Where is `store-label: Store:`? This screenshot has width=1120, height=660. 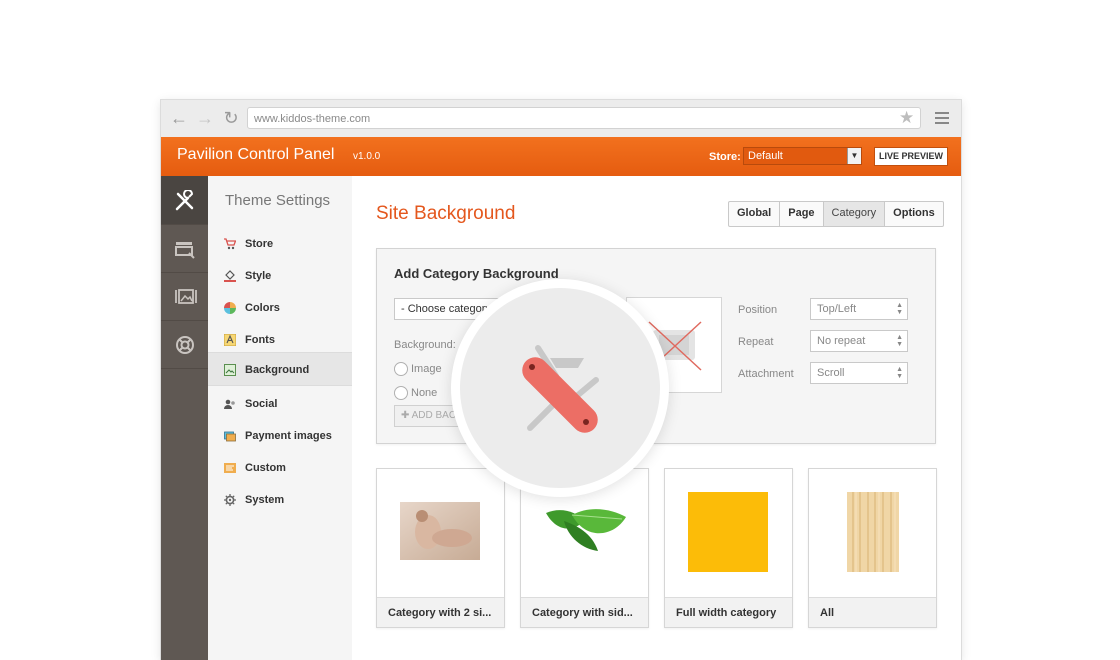 store-label: Store: is located at coordinates (725, 157).